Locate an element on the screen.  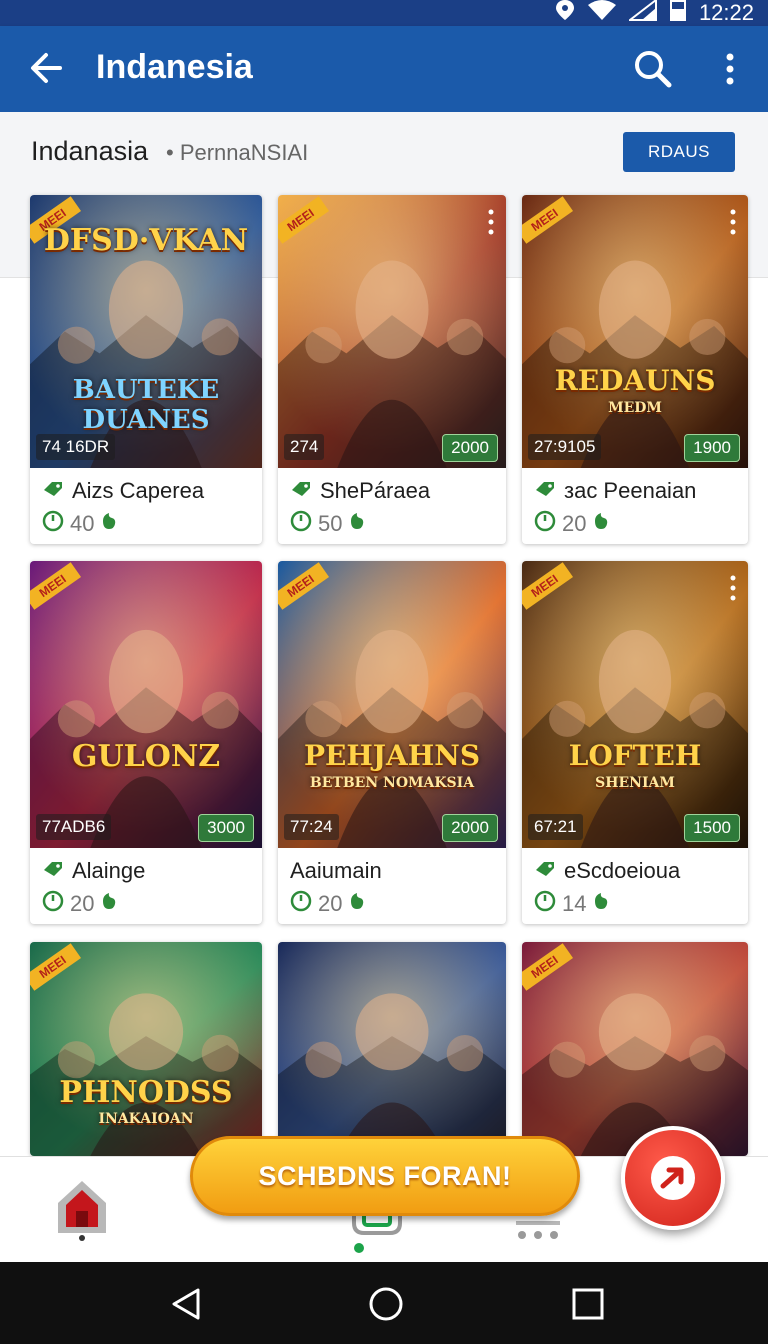
system-navigation-bar is located at coordinates (384, 1303).